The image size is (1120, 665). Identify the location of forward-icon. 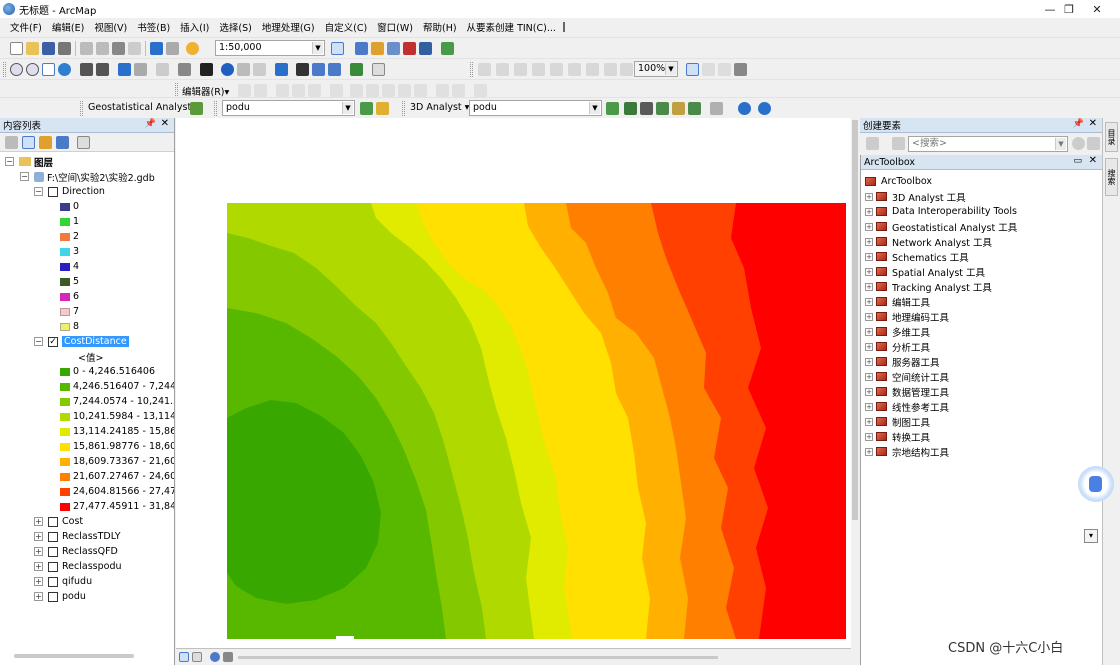
(140, 69).